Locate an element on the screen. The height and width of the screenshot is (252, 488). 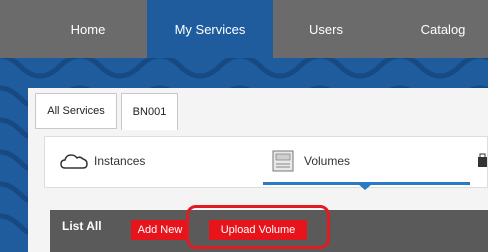
service-volumes: Volumes is located at coordinates (311, 161).